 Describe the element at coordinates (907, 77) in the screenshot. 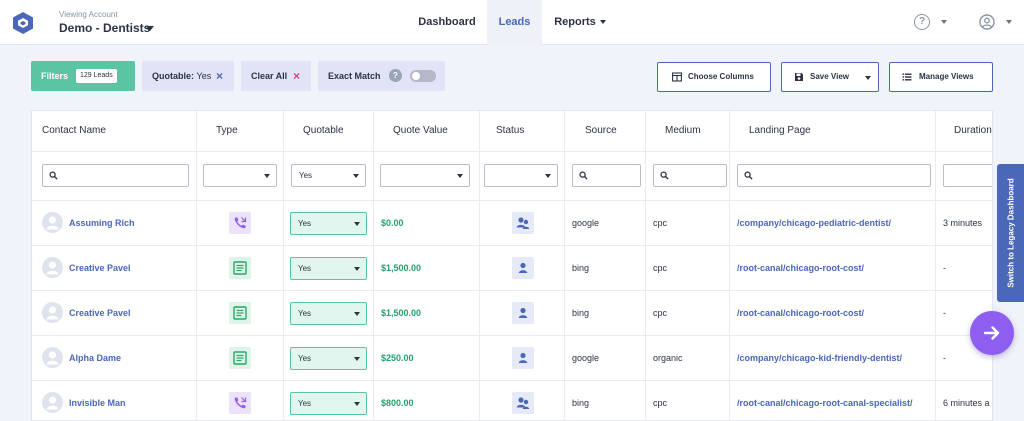

I see `list-icon` at that location.